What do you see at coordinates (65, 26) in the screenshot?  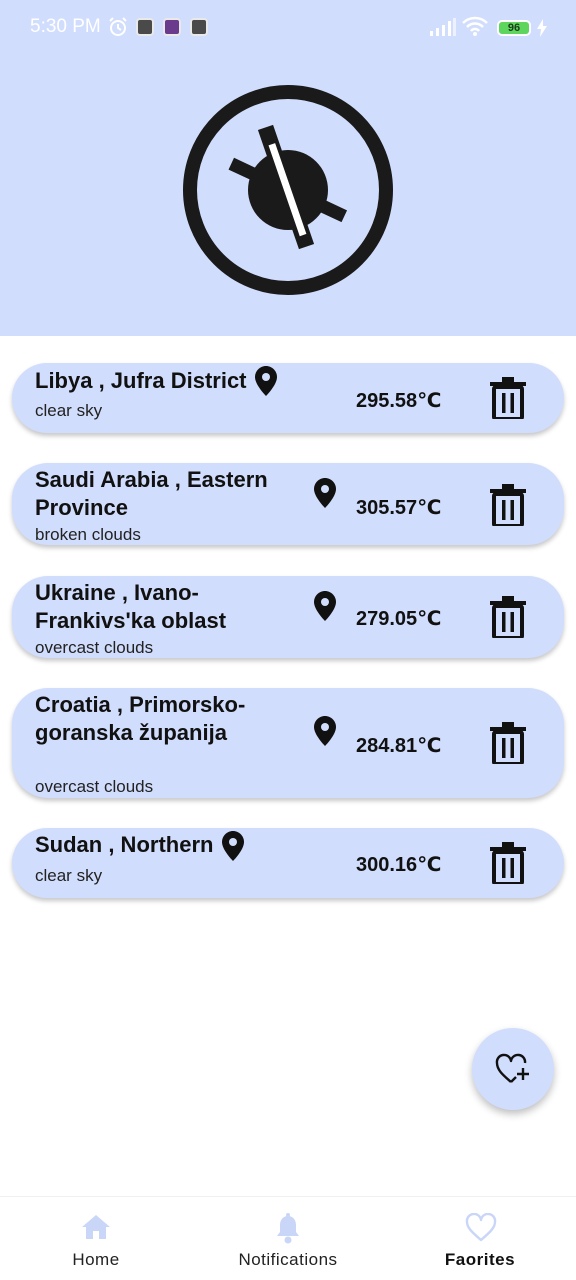 I see `status-time: 5:30 PM` at bounding box center [65, 26].